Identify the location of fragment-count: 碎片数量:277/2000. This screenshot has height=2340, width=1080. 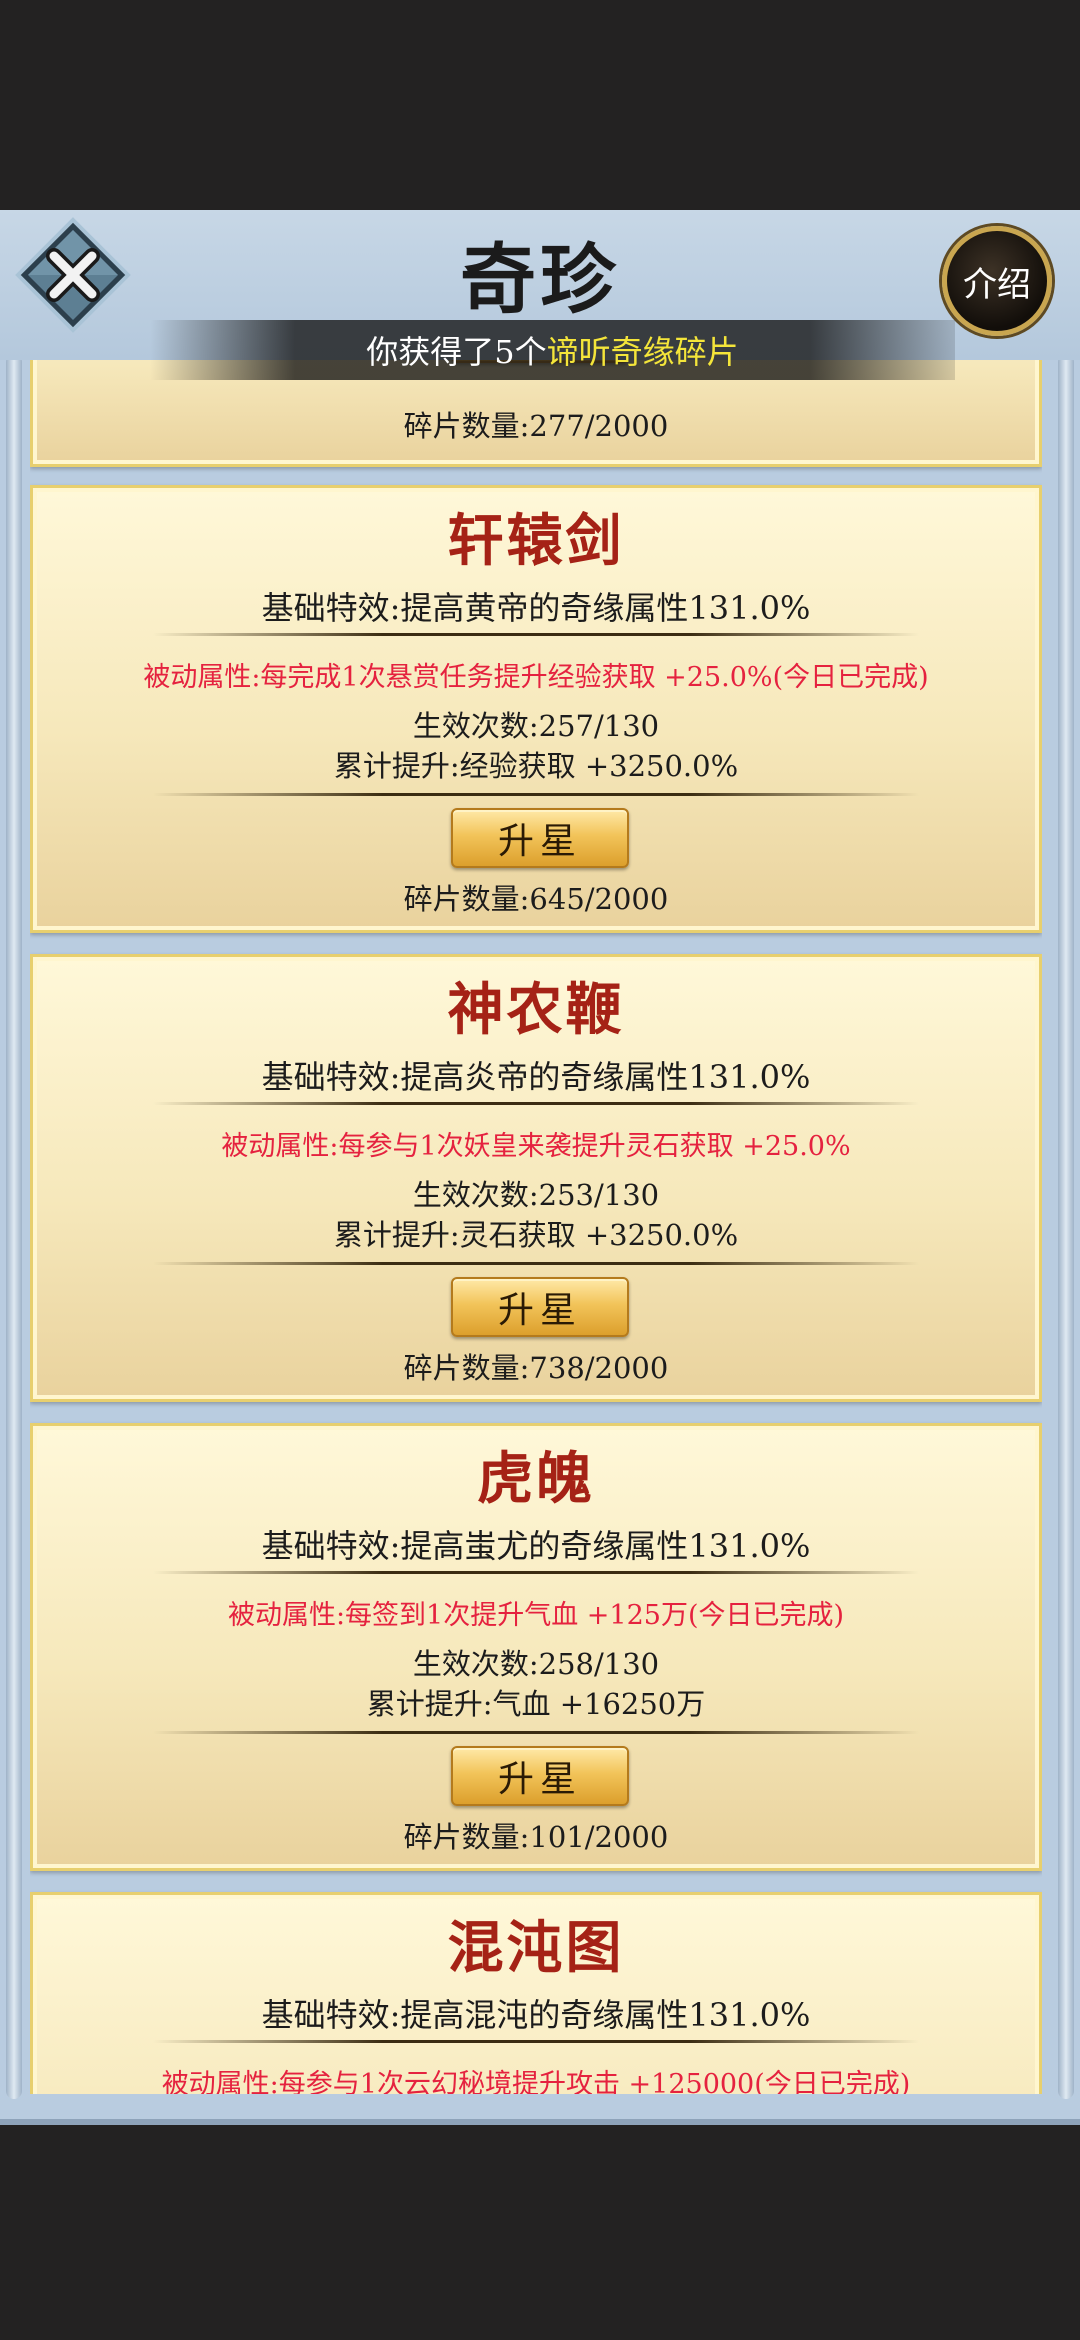
(536, 426).